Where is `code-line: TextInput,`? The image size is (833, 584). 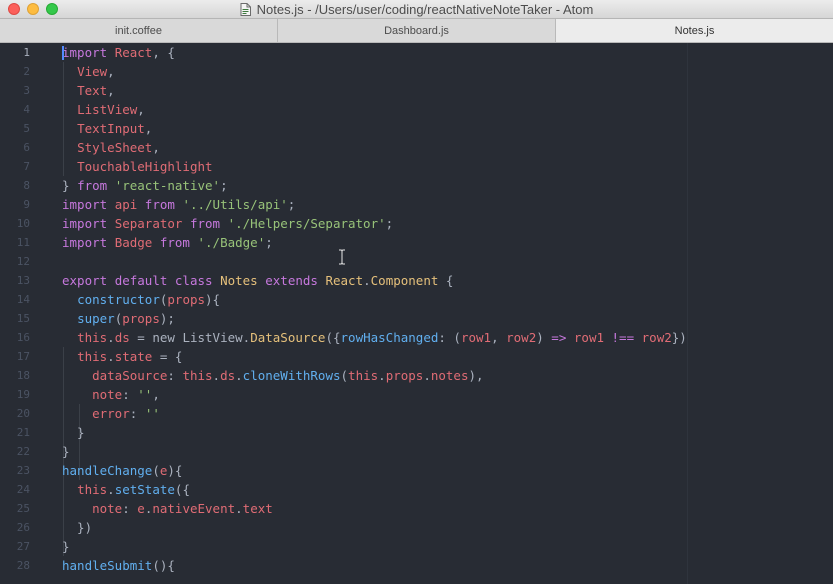 code-line: TextInput, is located at coordinates (107, 128).